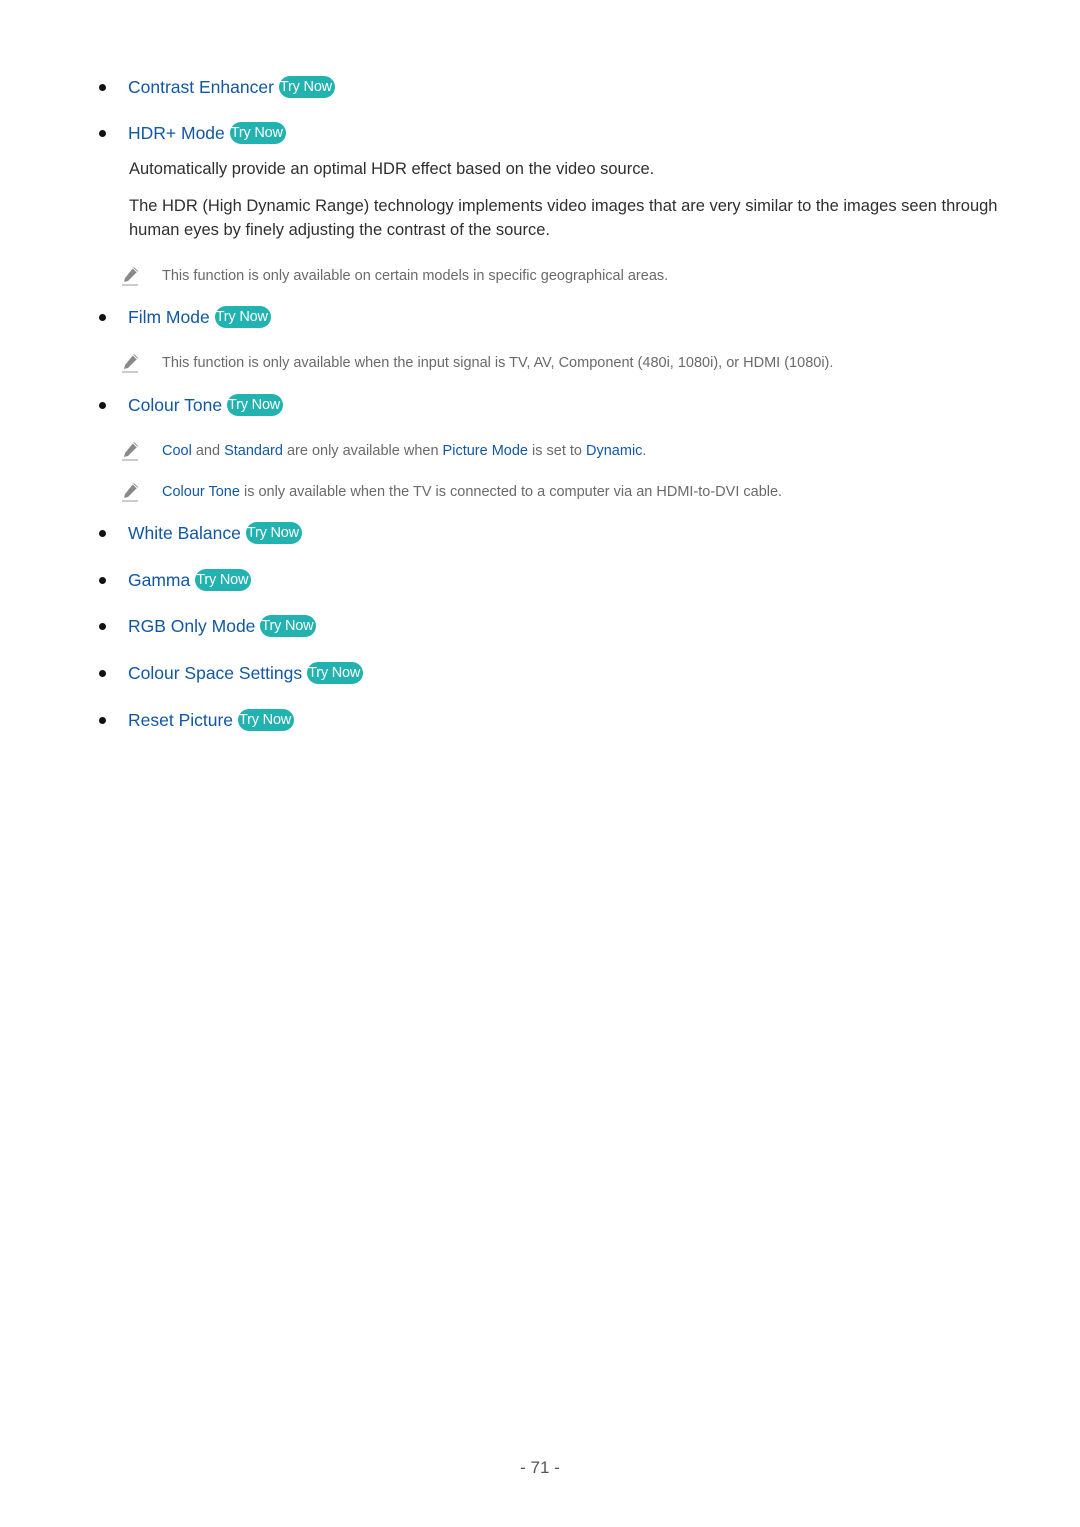 This screenshot has width=1080, height=1527. What do you see at coordinates (180, 720) in the screenshot?
I see `item-title: Reset Picture` at bounding box center [180, 720].